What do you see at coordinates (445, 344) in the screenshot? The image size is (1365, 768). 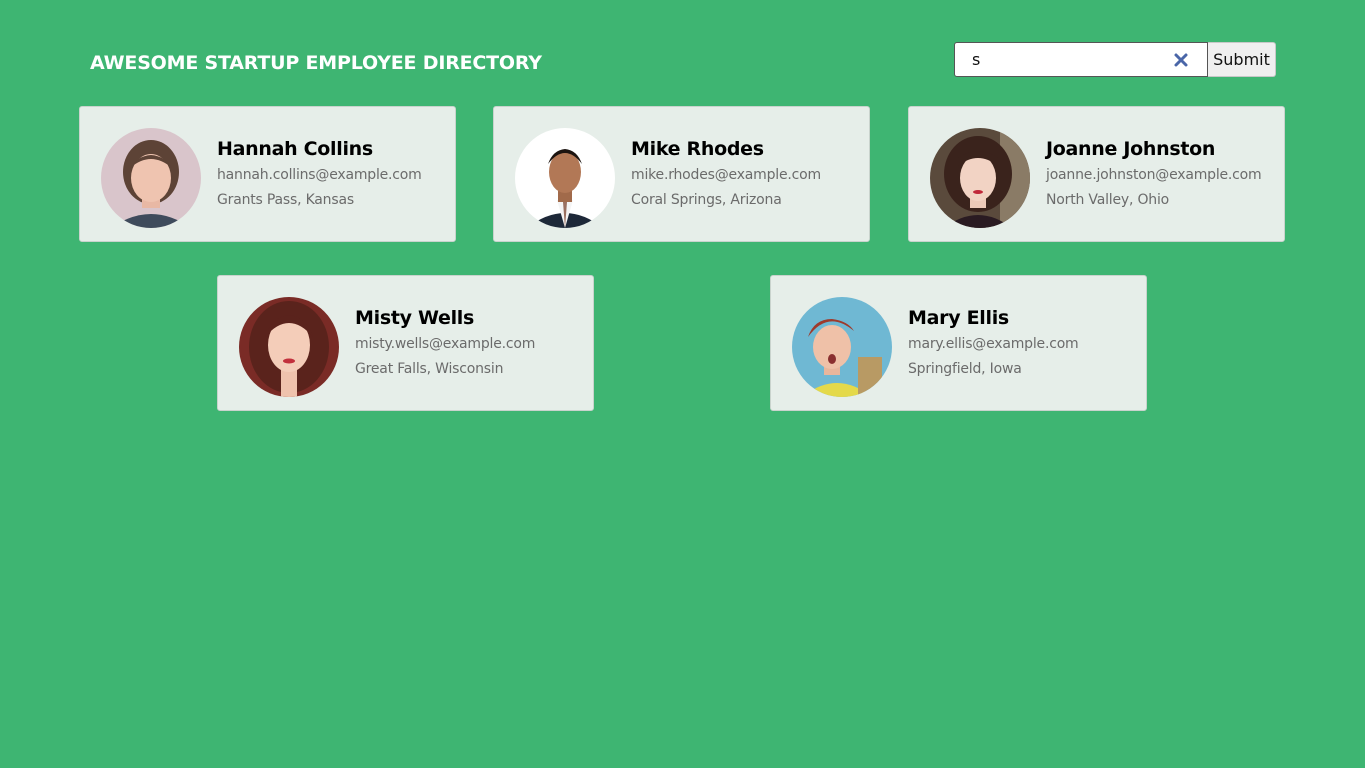 I see `employee-email: misty.wells@example.com` at bounding box center [445, 344].